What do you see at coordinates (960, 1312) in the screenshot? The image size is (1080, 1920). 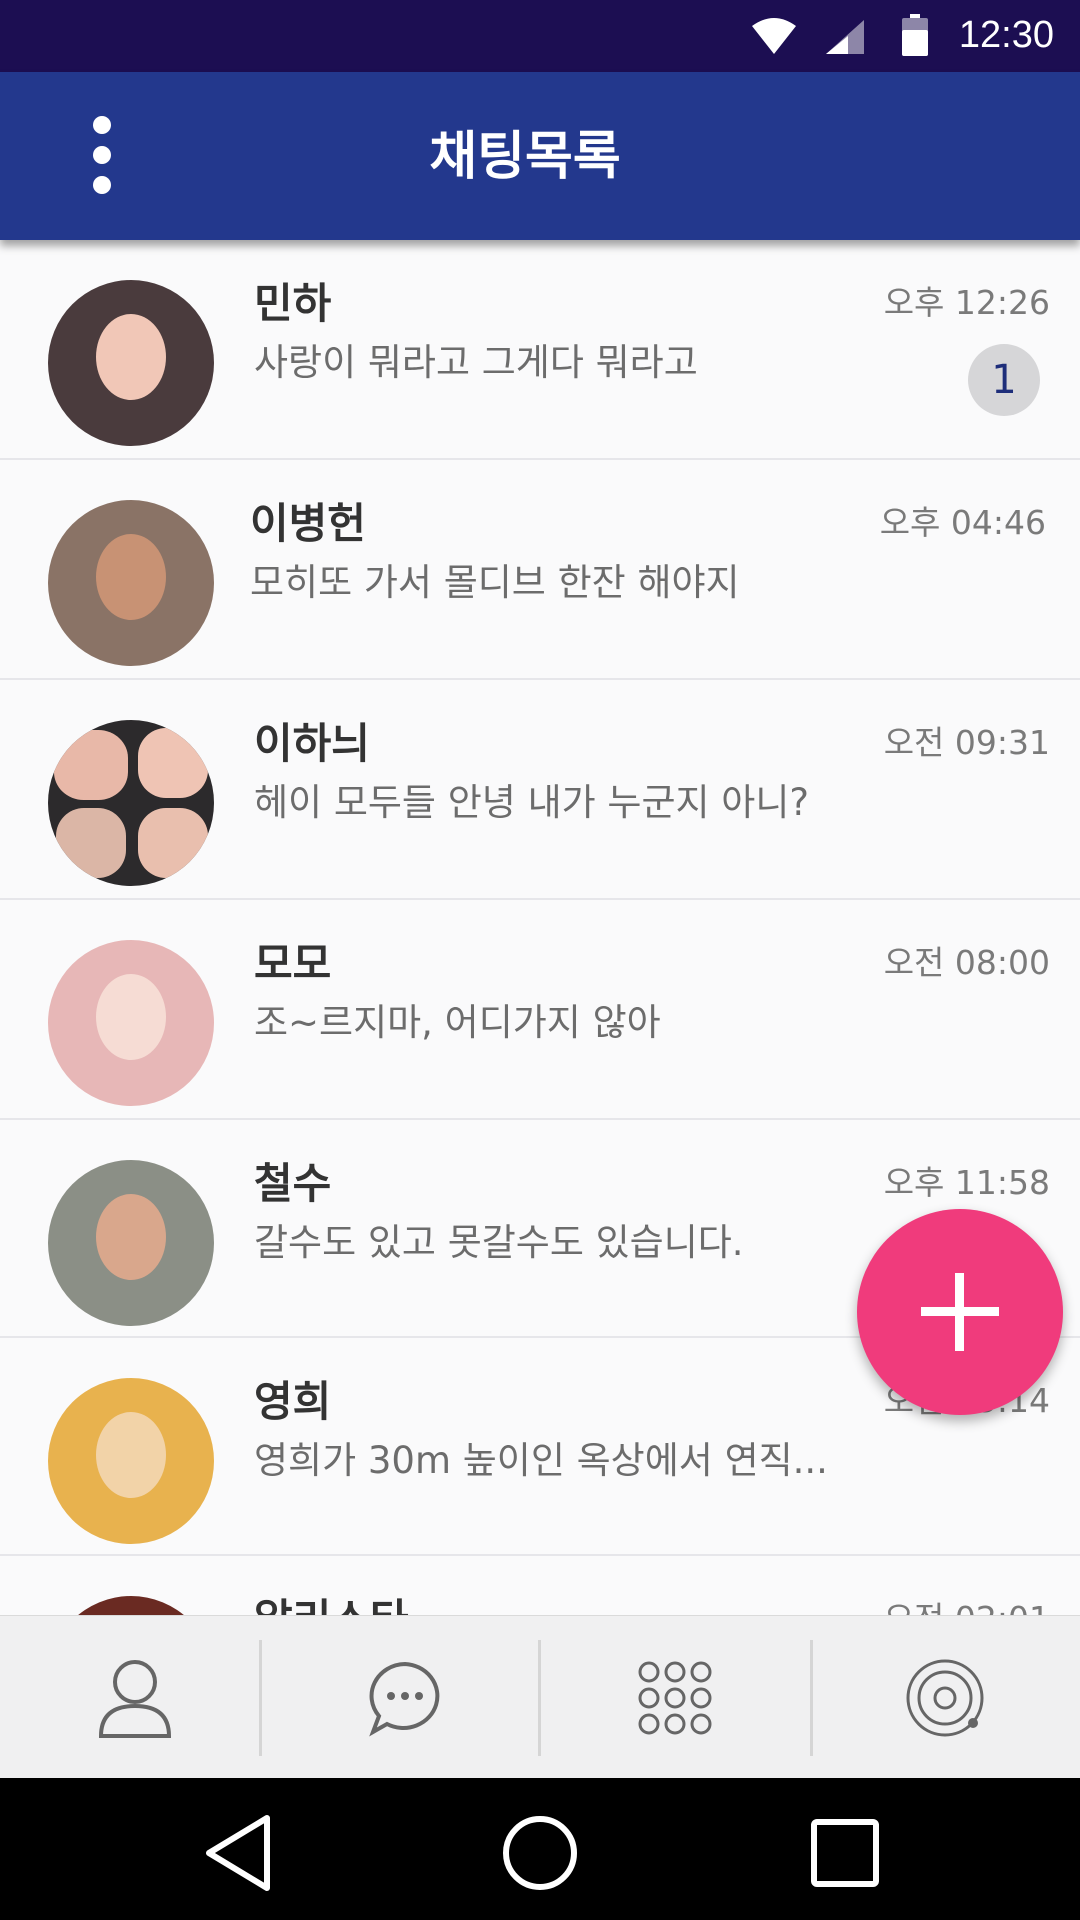 I see `new-chat-button` at bounding box center [960, 1312].